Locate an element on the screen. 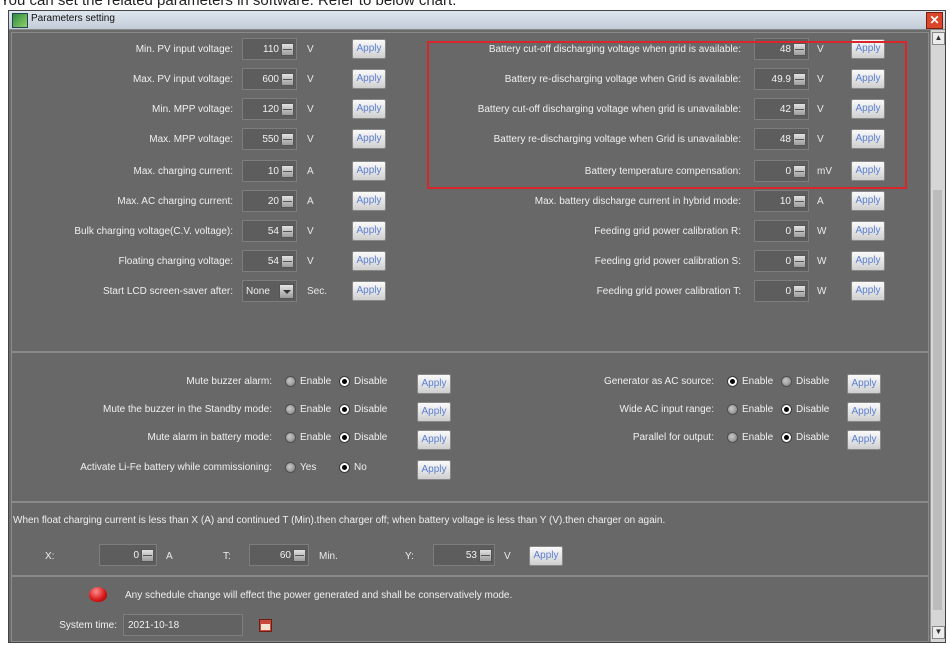 This screenshot has height=645, width=950. disable-radio is located at coordinates (786, 381).